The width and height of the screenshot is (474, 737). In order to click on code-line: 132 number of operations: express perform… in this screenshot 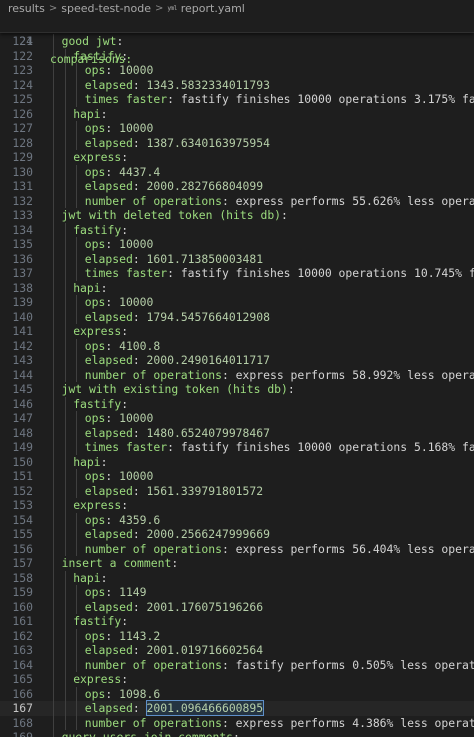, I will do `click(237, 200)`.